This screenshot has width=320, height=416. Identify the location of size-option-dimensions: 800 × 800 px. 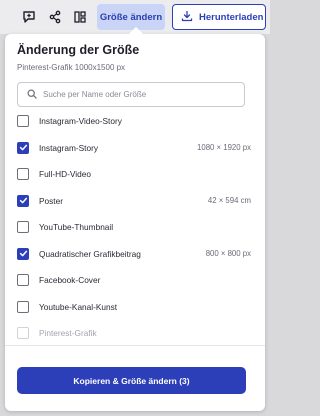
(228, 253).